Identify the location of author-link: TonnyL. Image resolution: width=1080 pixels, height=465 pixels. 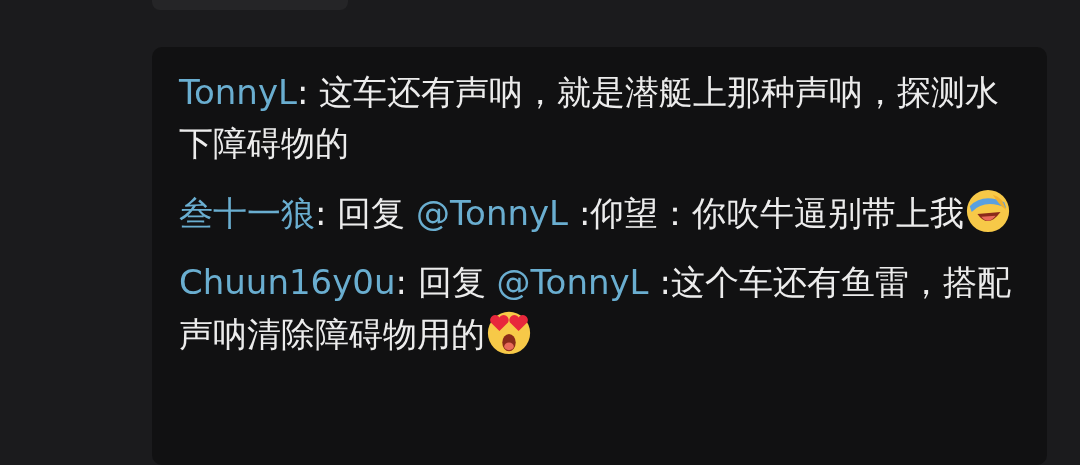
(238, 92).